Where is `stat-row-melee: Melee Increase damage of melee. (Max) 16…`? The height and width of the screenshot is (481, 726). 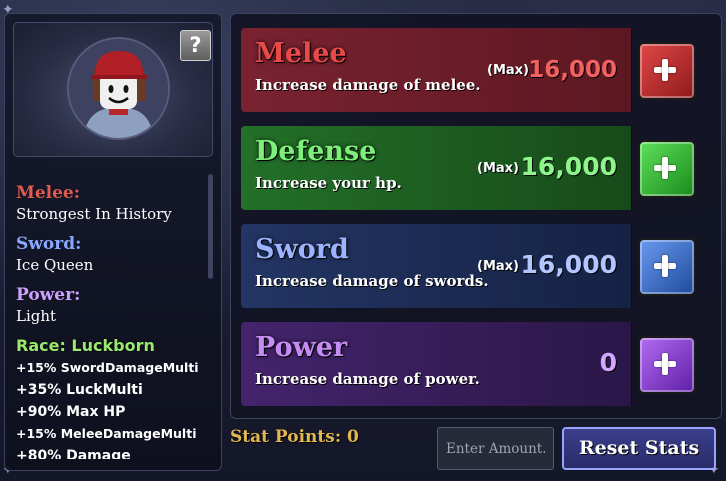 stat-row-melee: Melee Increase damage of melee. (Max) 16… is located at coordinates (476, 70).